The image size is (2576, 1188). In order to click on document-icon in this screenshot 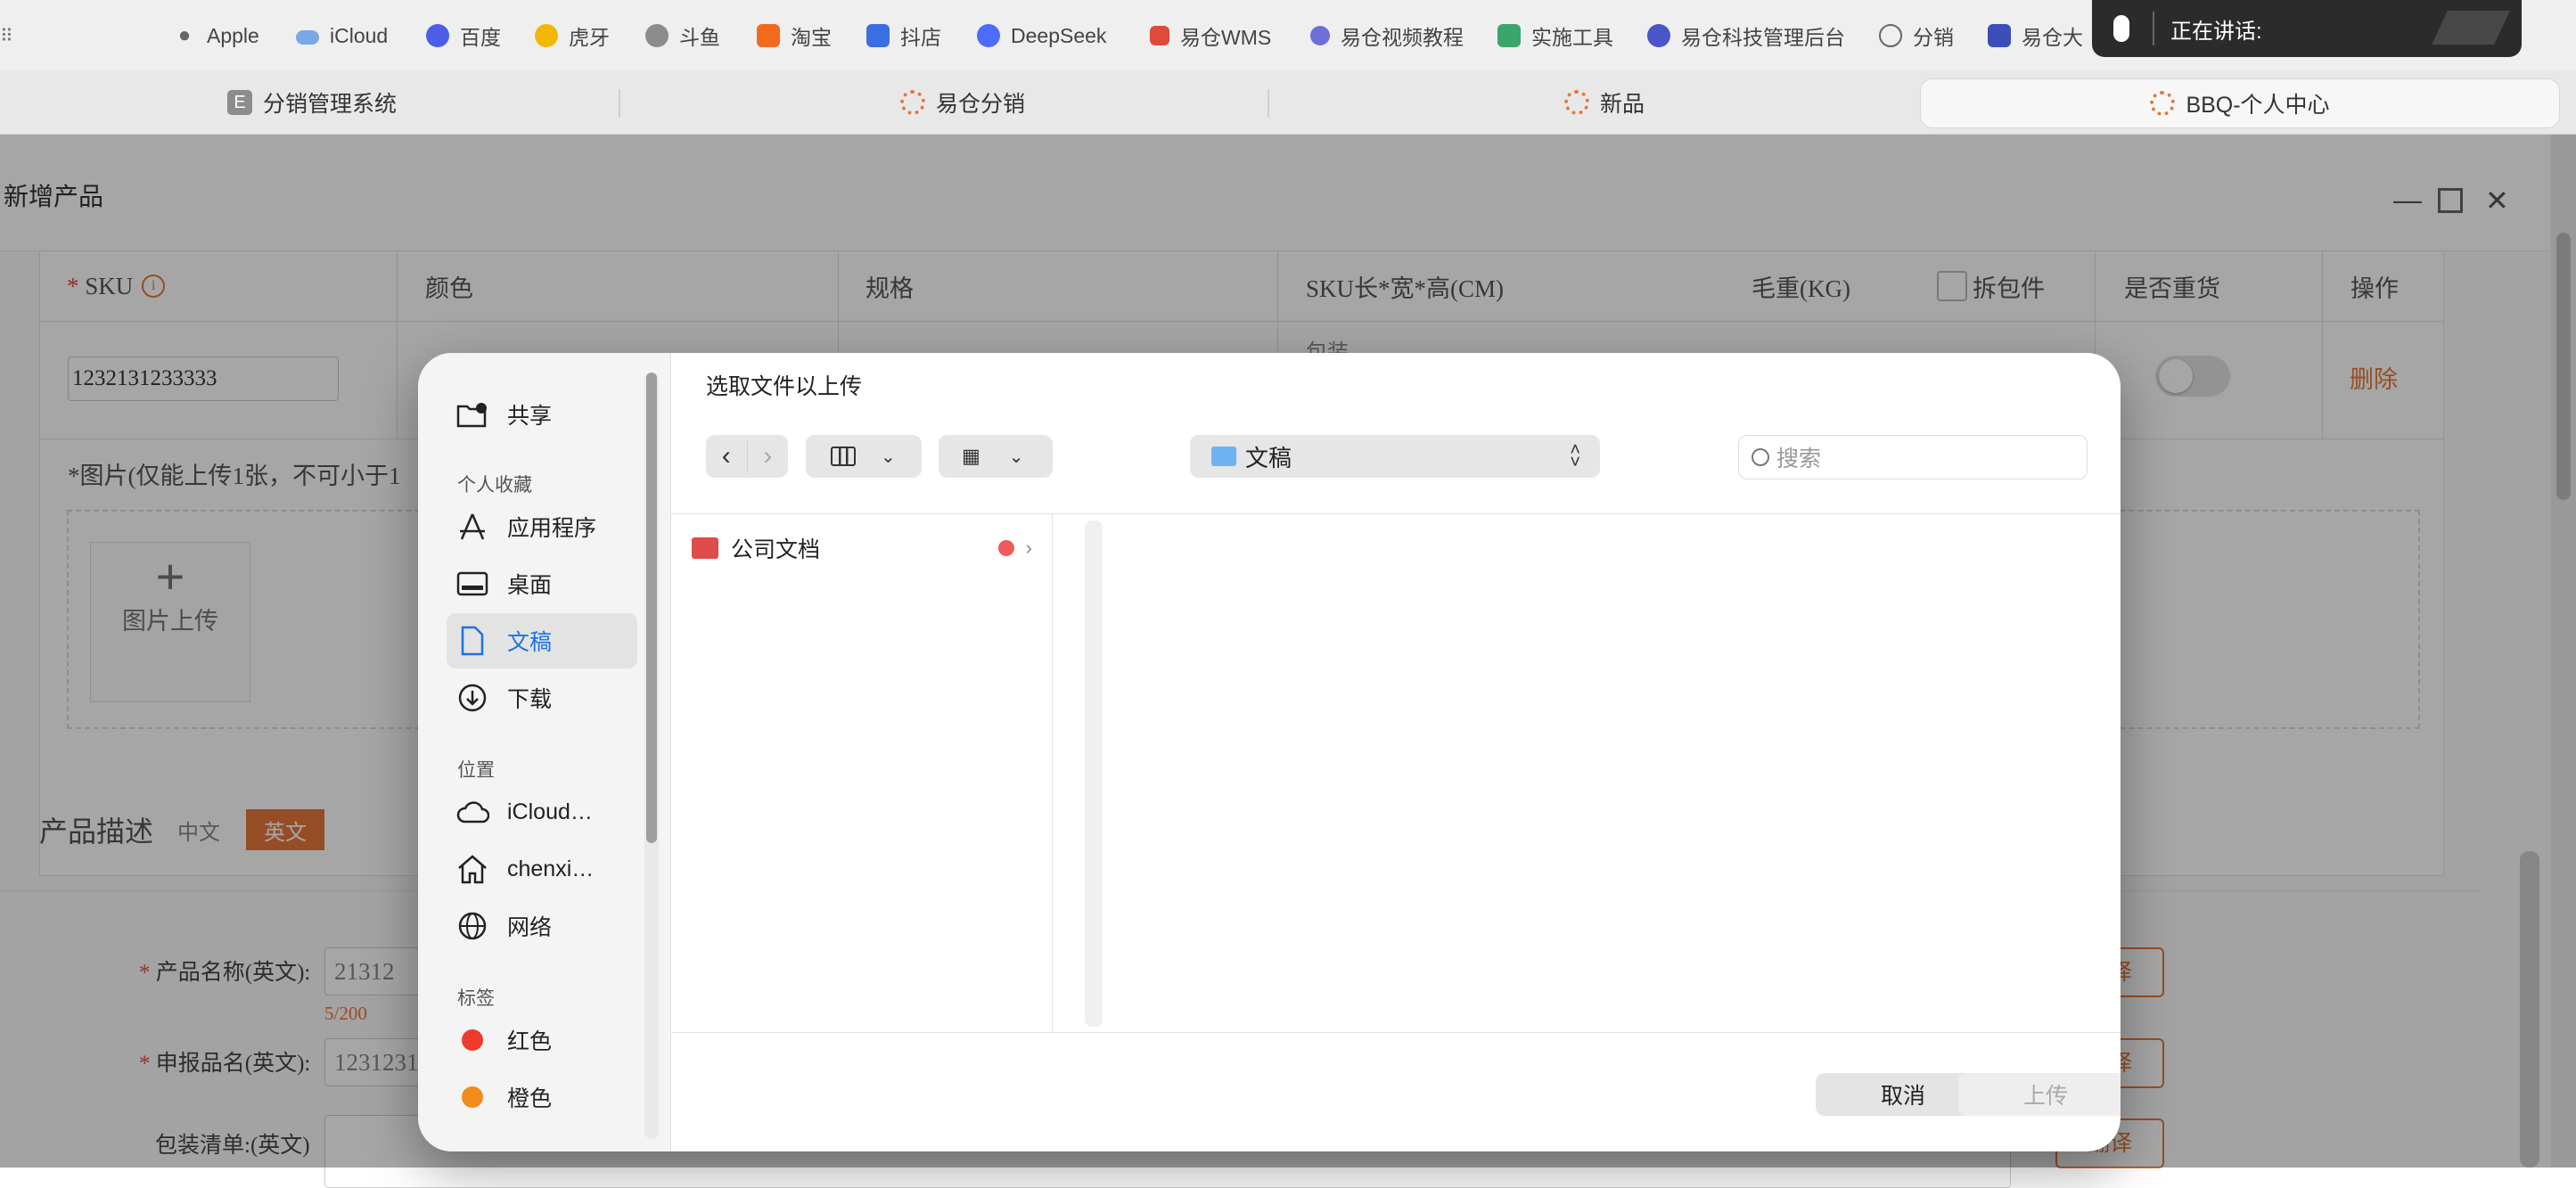, I will do `click(472, 641)`.